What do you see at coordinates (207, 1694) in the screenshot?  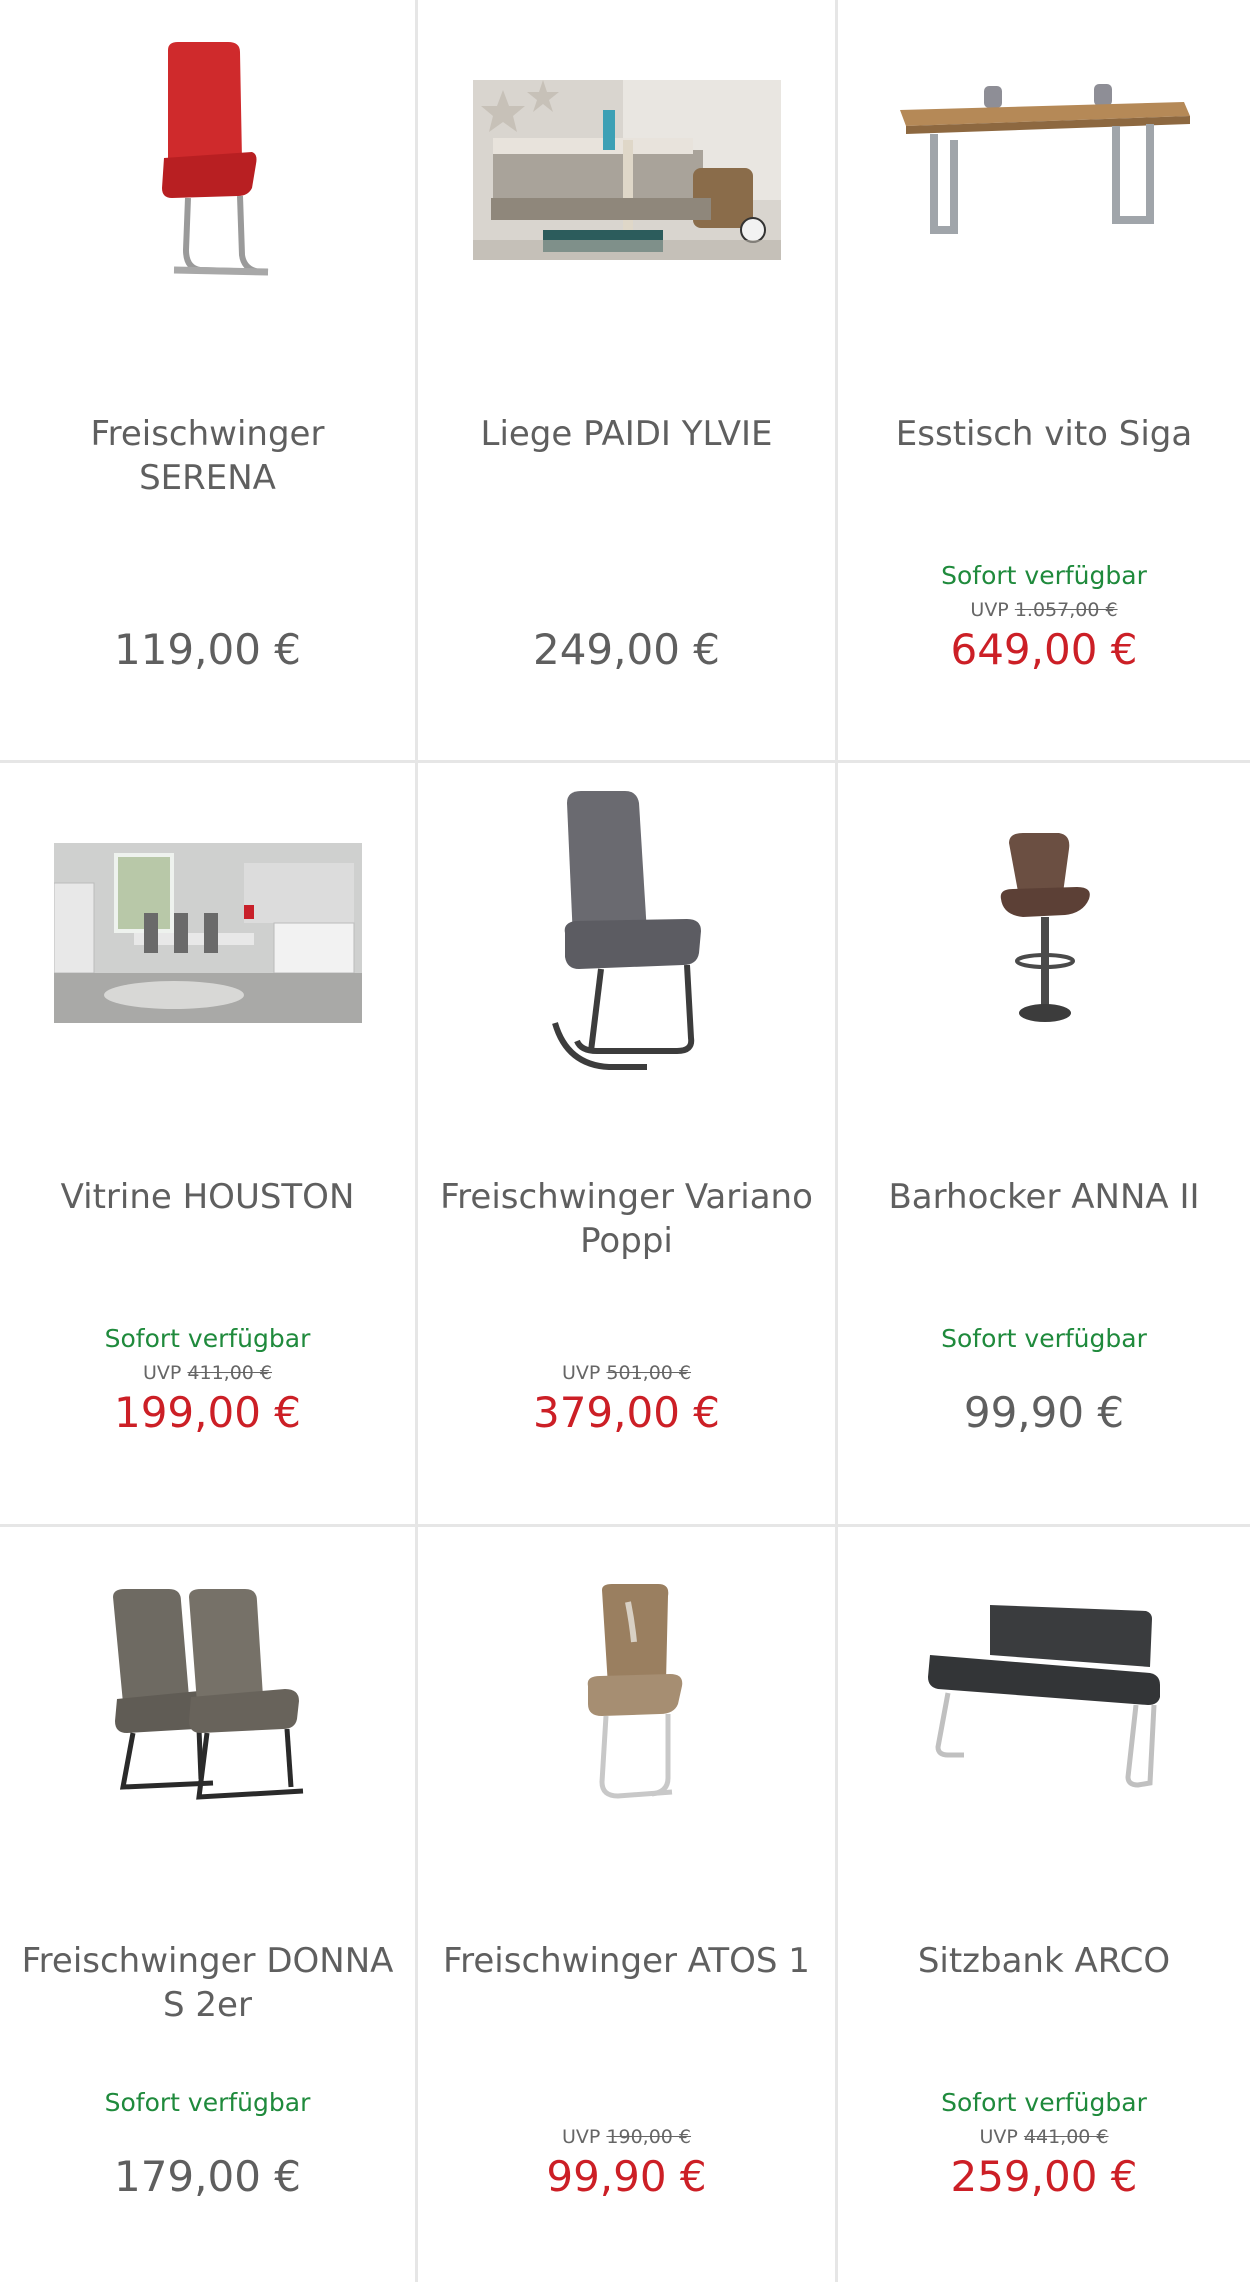 I see `two-chairs-image` at bounding box center [207, 1694].